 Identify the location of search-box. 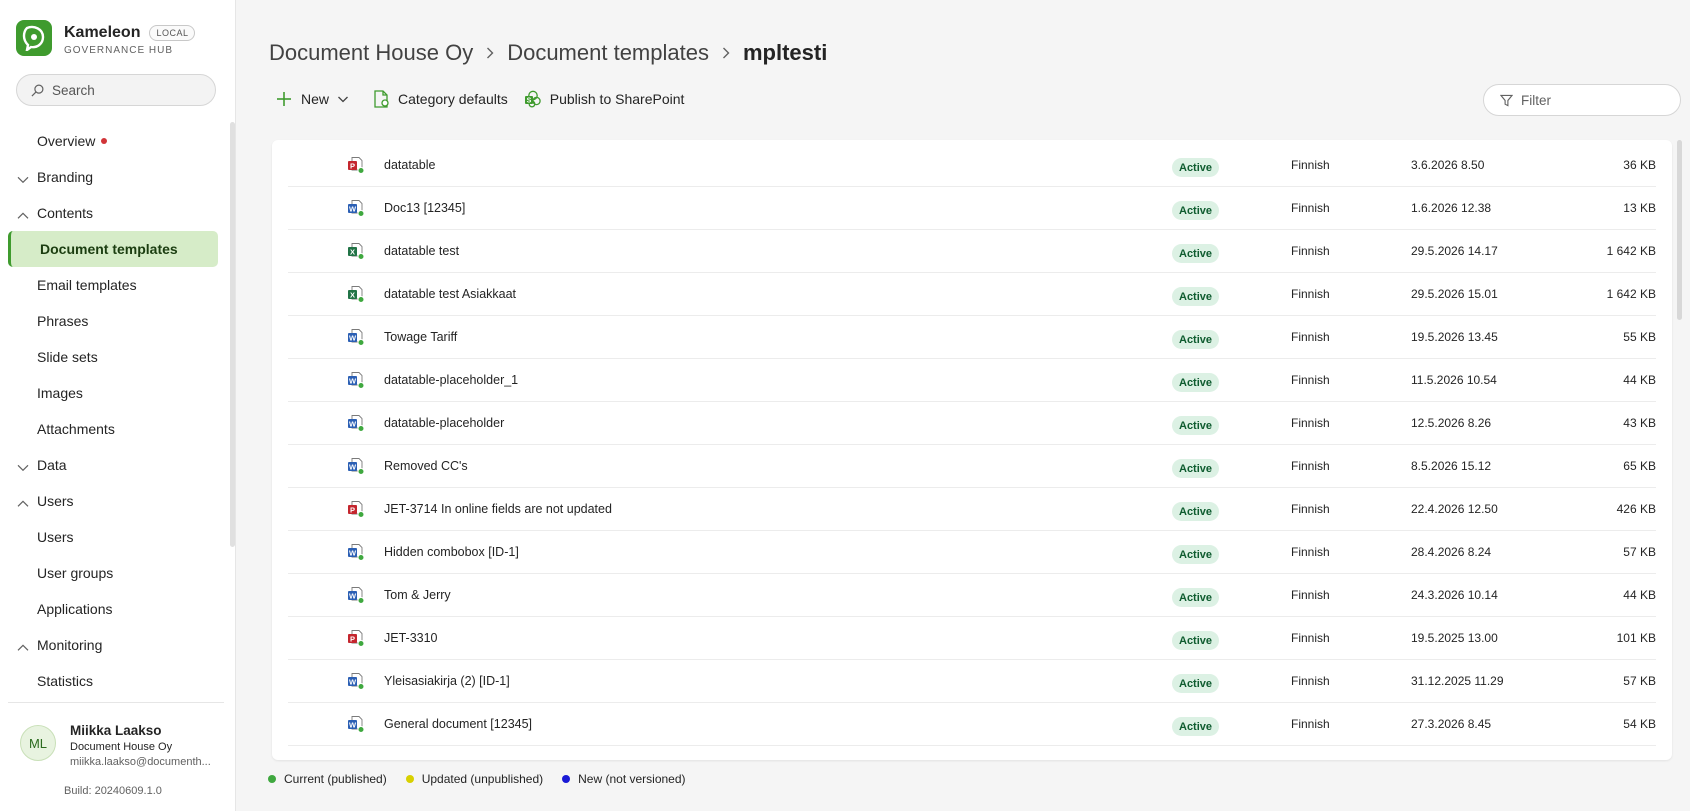
(116, 90).